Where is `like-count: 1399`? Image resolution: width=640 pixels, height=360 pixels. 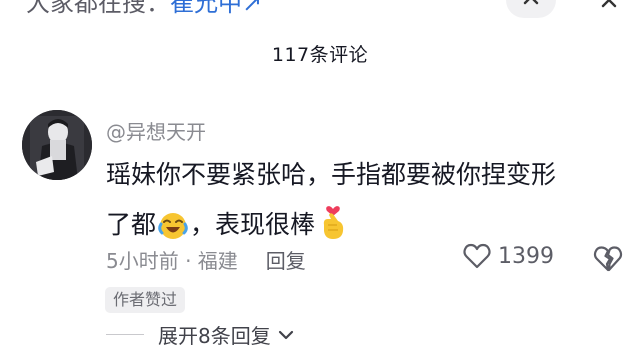 like-count: 1399 is located at coordinates (526, 256).